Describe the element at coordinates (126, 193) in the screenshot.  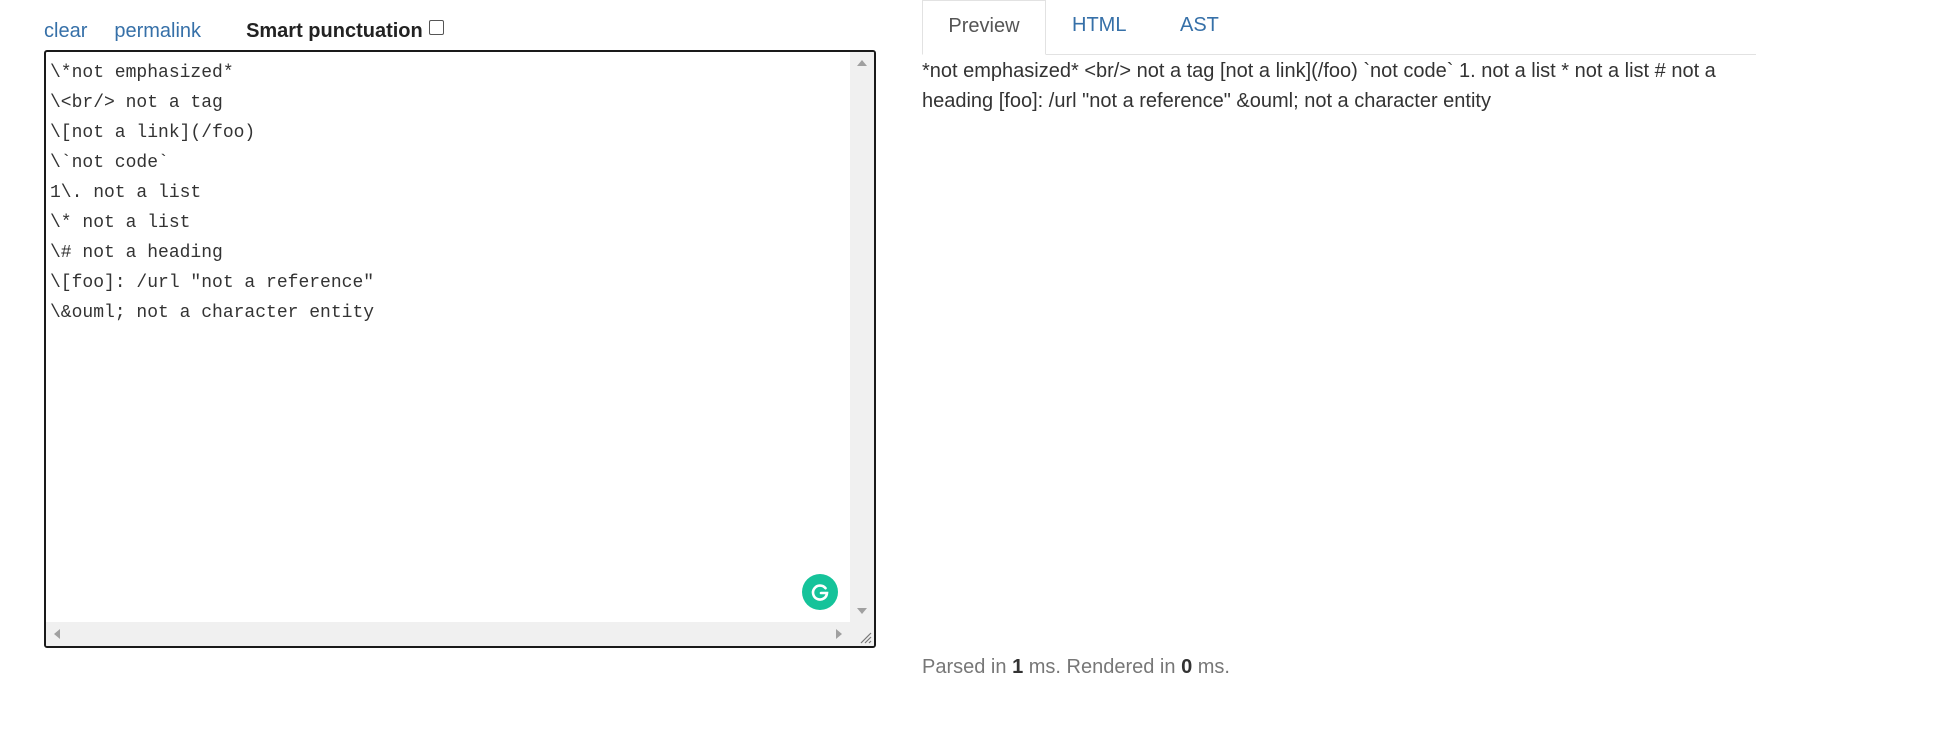
I see `editor-line: 1\. not a list` at that location.